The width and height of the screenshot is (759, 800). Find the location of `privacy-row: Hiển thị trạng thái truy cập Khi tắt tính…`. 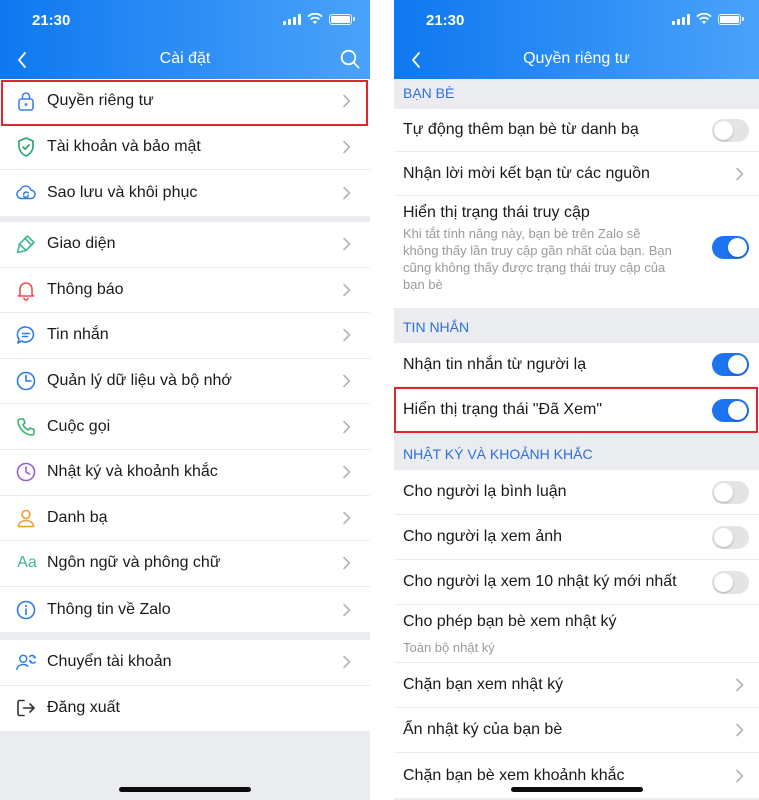

privacy-row: Hiển thị trạng thái truy cập Khi tắt tính… is located at coordinates (576, 252).